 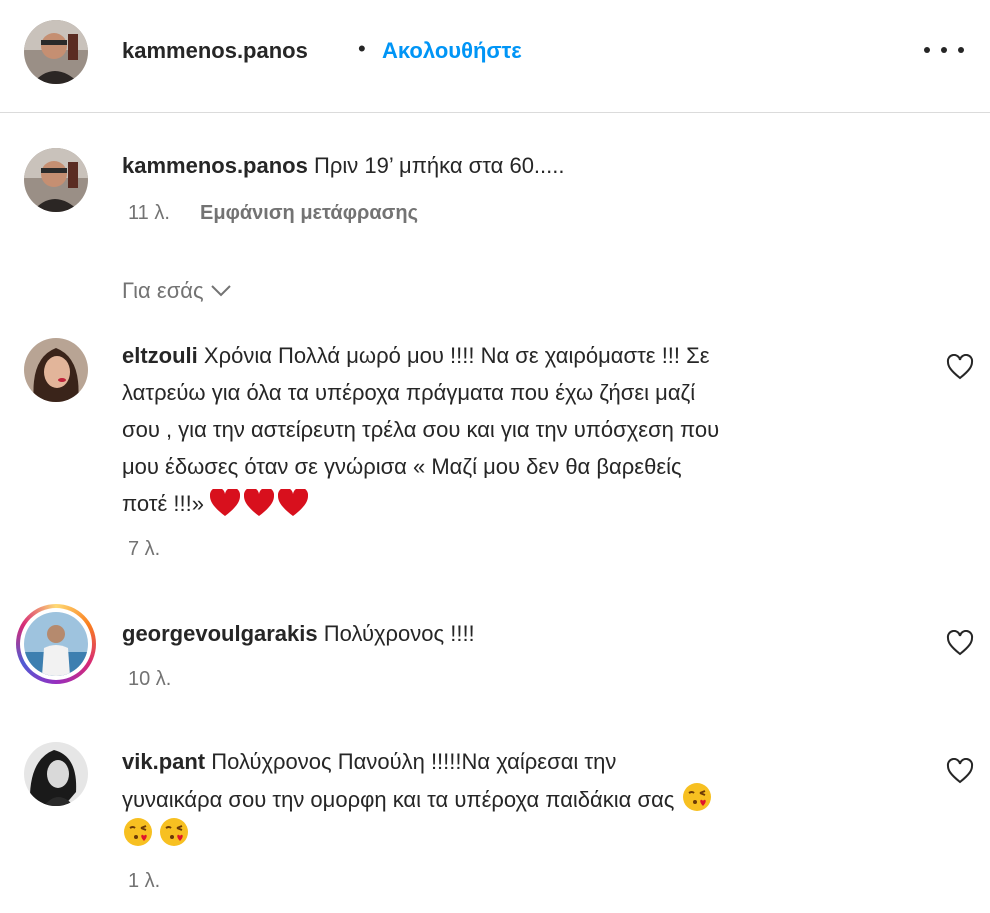 What do you see at coordinates (414, 761) in the screenshot?
I see `comment-text: Πολύχρονος Πανούλη !!!!!Να χαίρεσαι την` at bounding box center [414, 761].